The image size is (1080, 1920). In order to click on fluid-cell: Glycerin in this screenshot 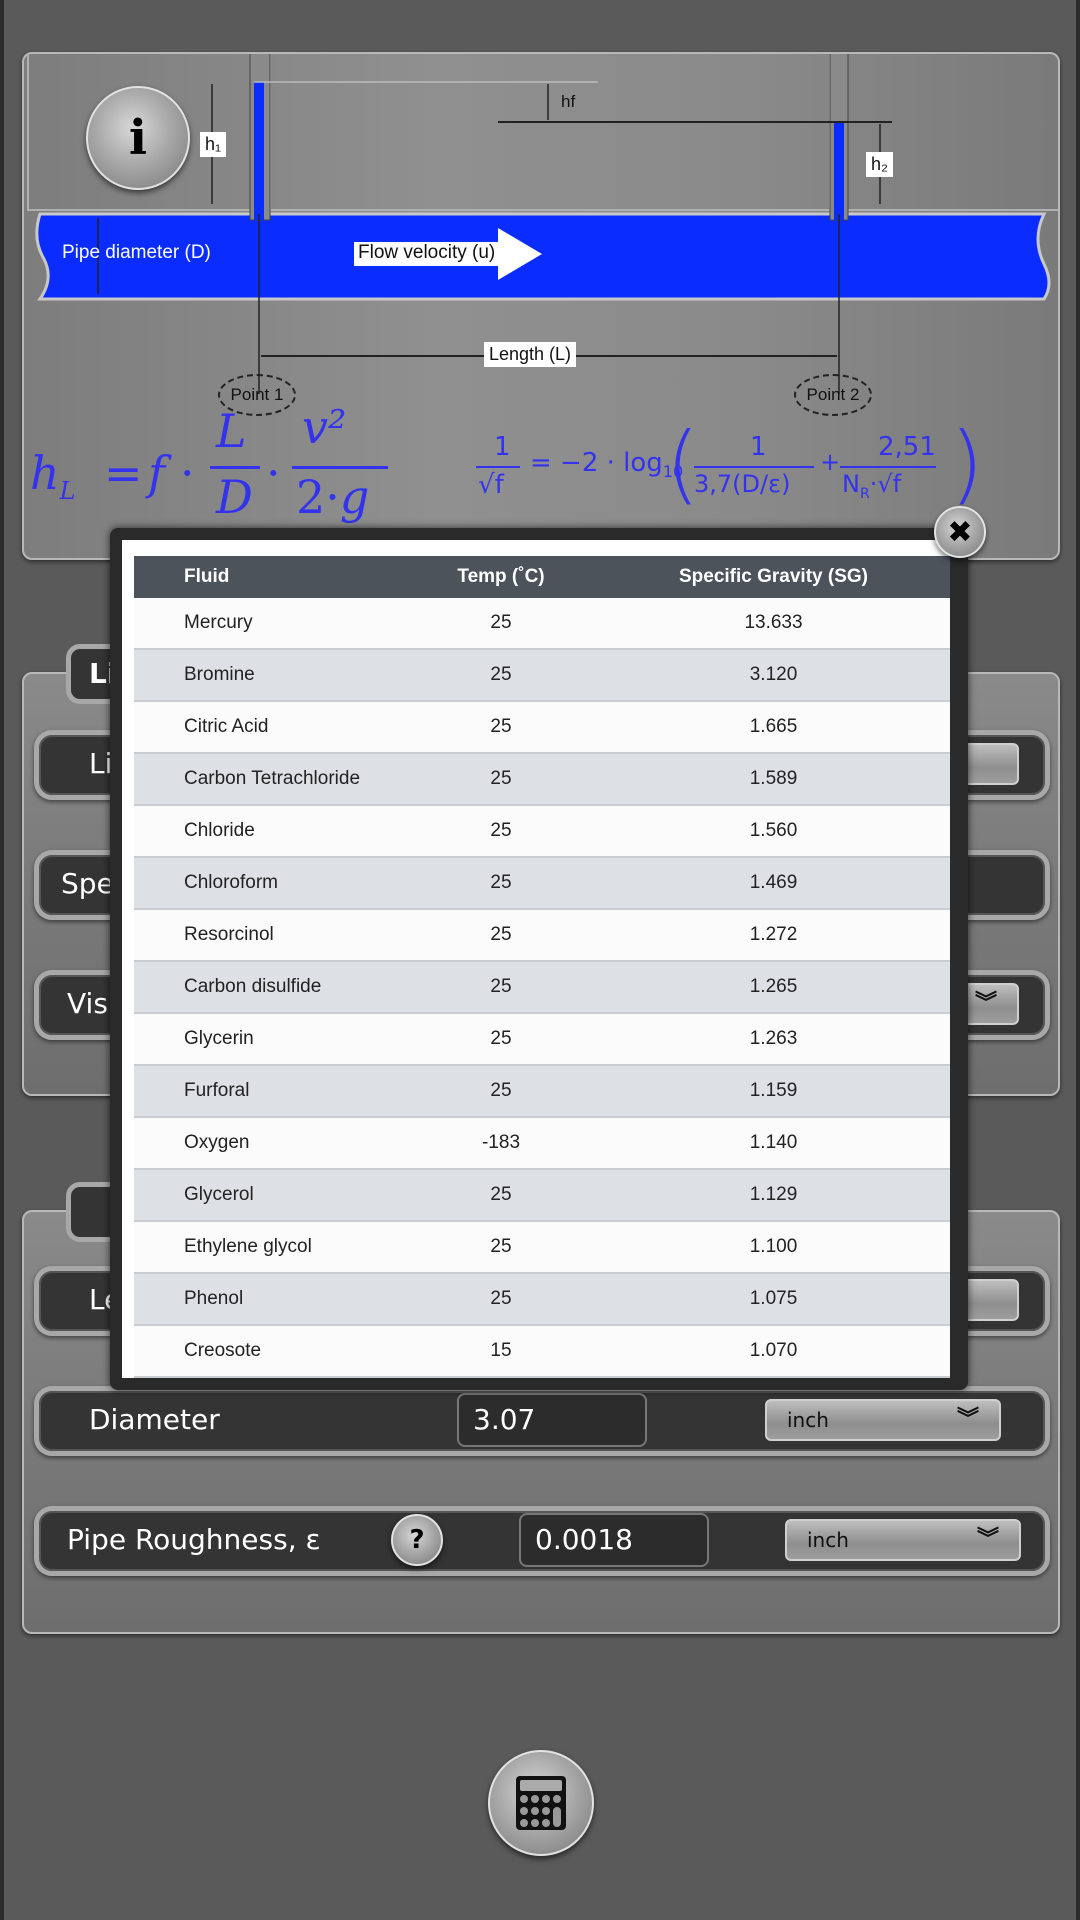, I will do `click(274, 1039)`.